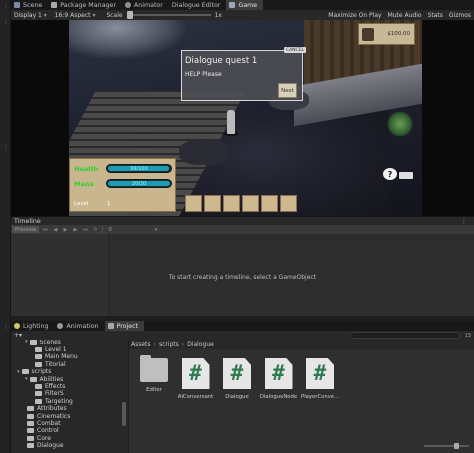  What do you see at coordinates (467, 335) in the screenshot?
I see `asset-count-badge: 13` at bounding box center [467, 335].